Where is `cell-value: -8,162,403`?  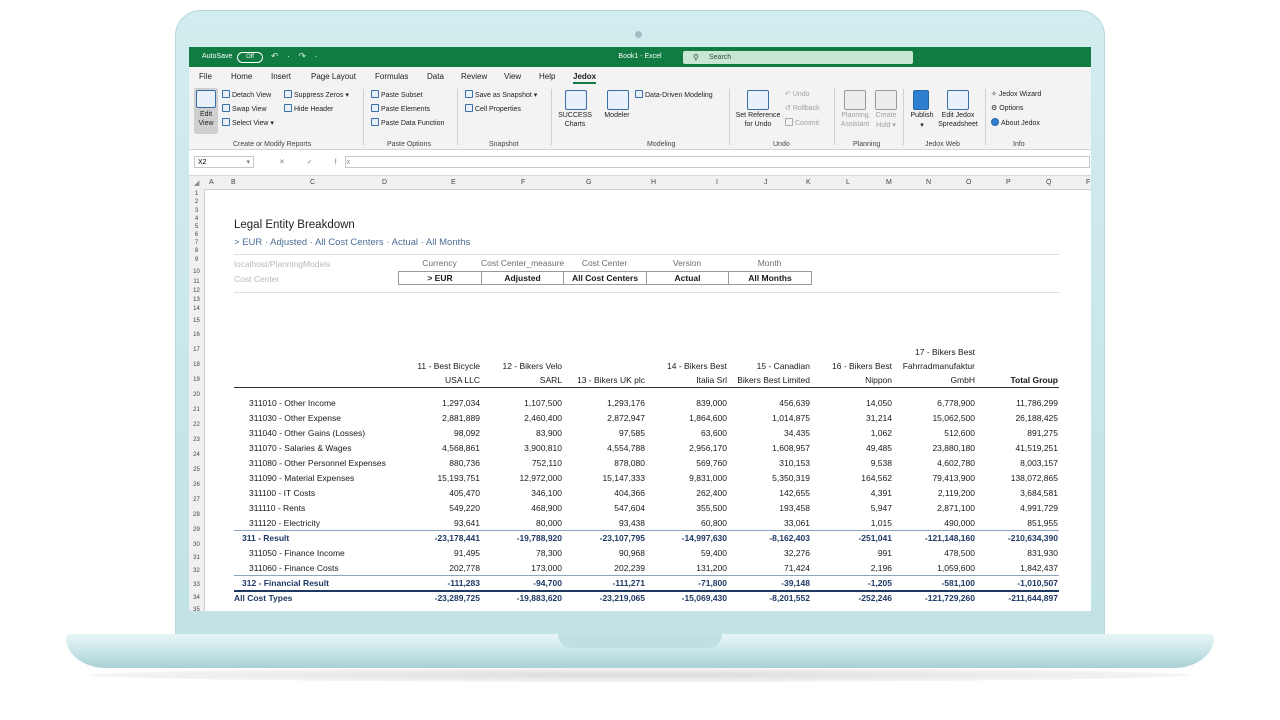
cell-value: -8,162,403 is located at coordinates (789, 538).